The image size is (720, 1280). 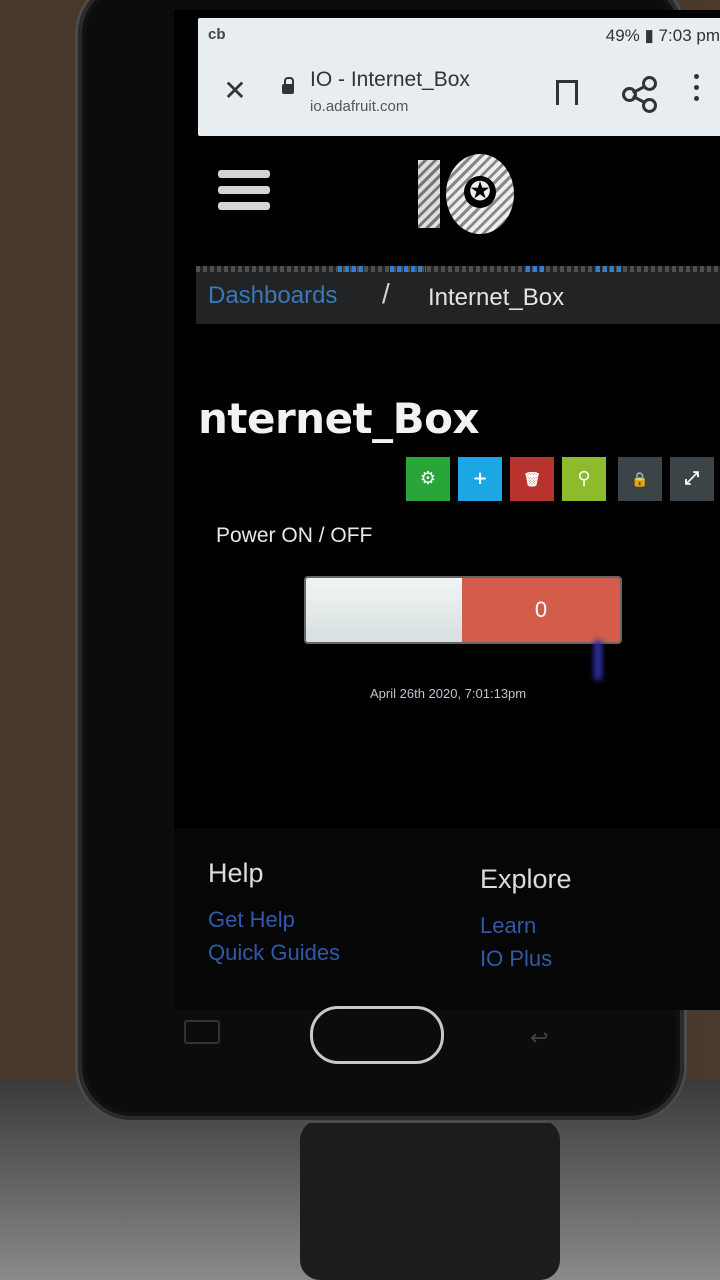 What do you see at coordinates (598, 660) in the screenshot?
I see `screen-reflection` at bounding box center [598, 660].